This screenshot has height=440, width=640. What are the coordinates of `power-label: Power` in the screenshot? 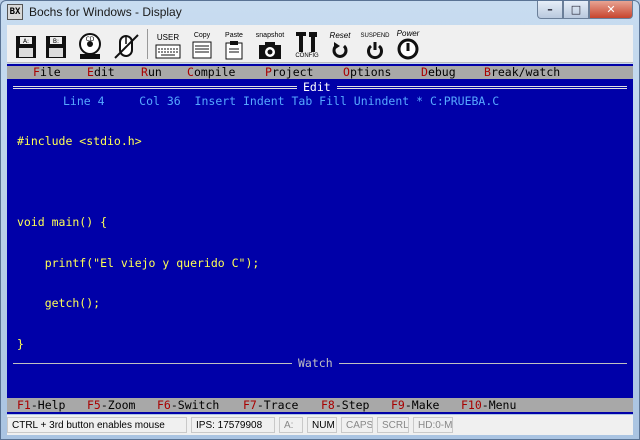 It's located at (408, 33).